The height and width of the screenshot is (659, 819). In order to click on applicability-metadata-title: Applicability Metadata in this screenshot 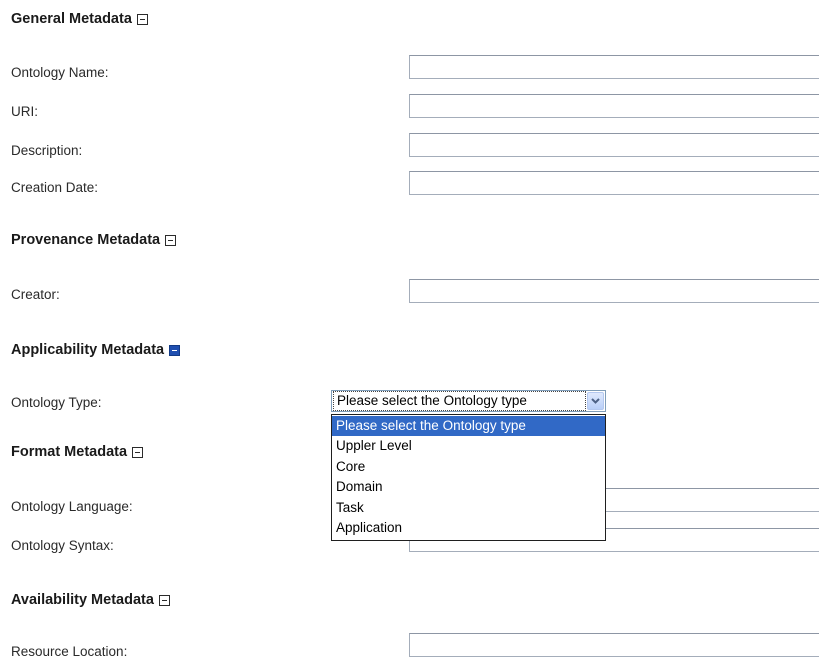, I will do `click(88, 350)`.